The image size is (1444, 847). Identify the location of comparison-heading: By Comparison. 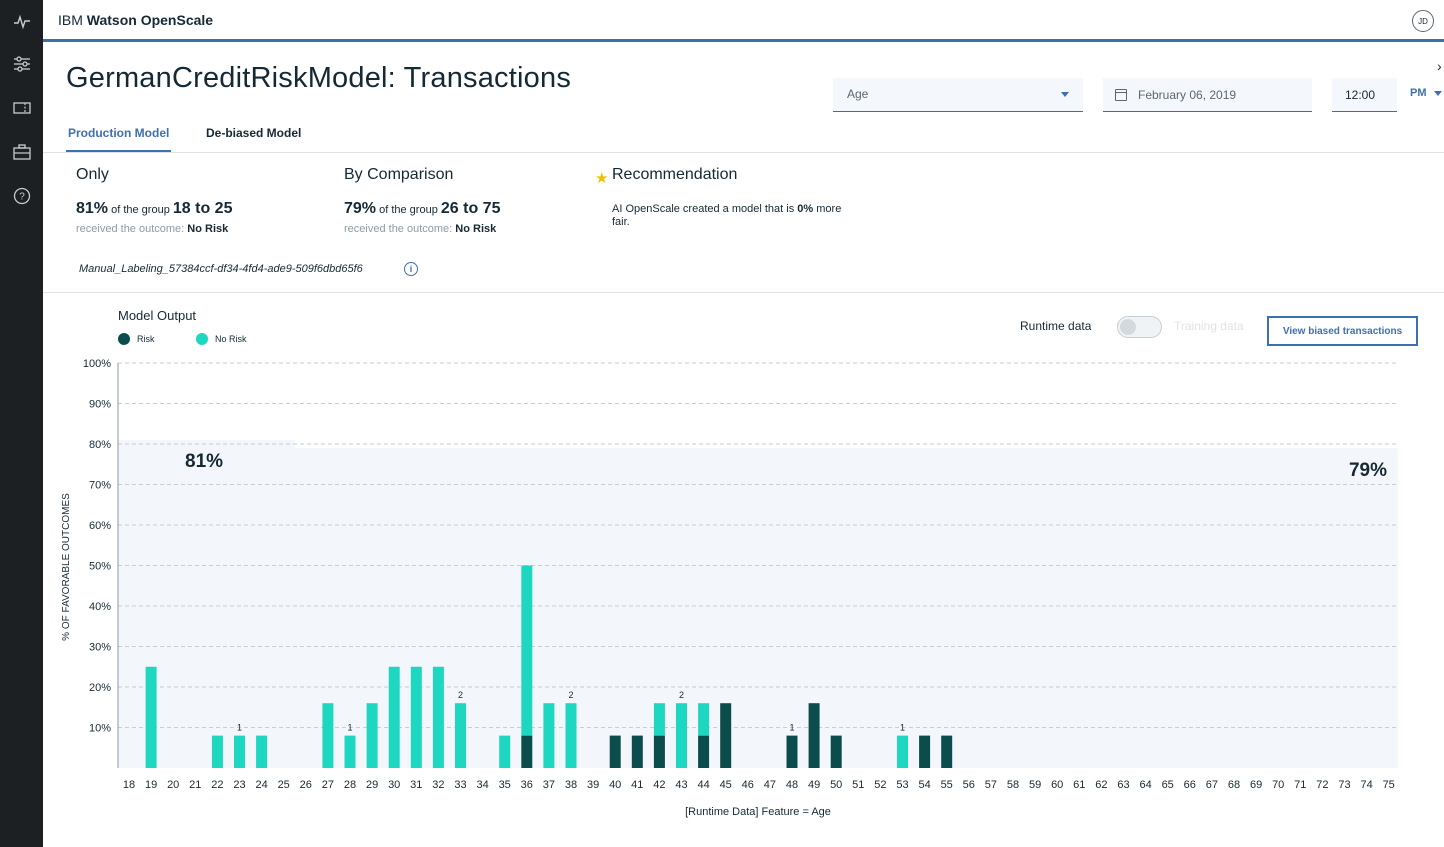
(399, 174).